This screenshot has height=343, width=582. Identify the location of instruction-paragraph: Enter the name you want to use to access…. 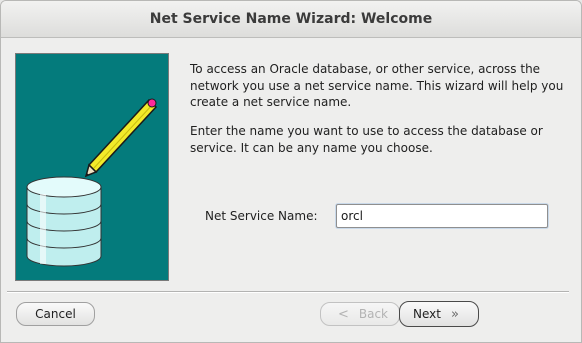
(366, 139).